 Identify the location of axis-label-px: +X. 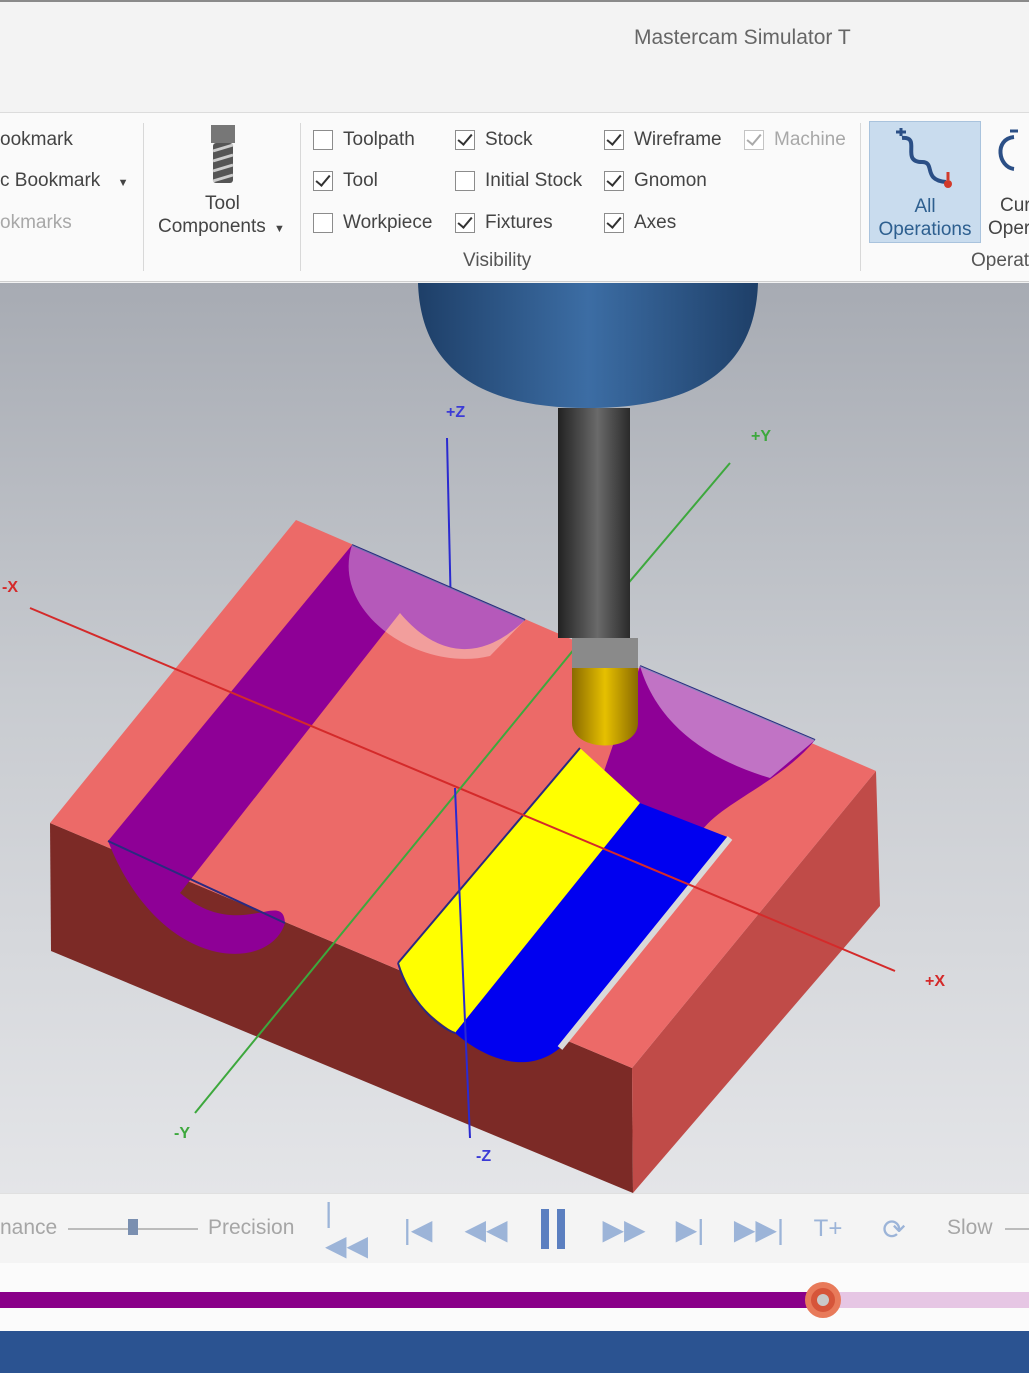
(935, 981).